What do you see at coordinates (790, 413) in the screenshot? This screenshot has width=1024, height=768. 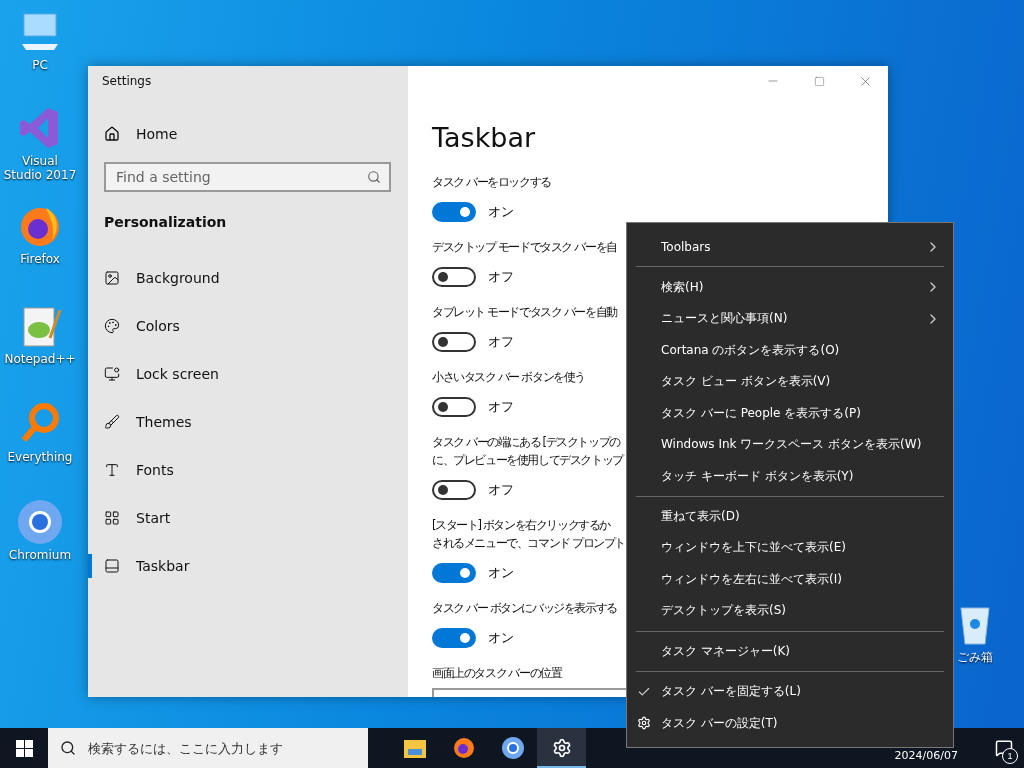 I see `menu-item: タスク バーに People を表示する(P)` at bounding box center [790, 413].